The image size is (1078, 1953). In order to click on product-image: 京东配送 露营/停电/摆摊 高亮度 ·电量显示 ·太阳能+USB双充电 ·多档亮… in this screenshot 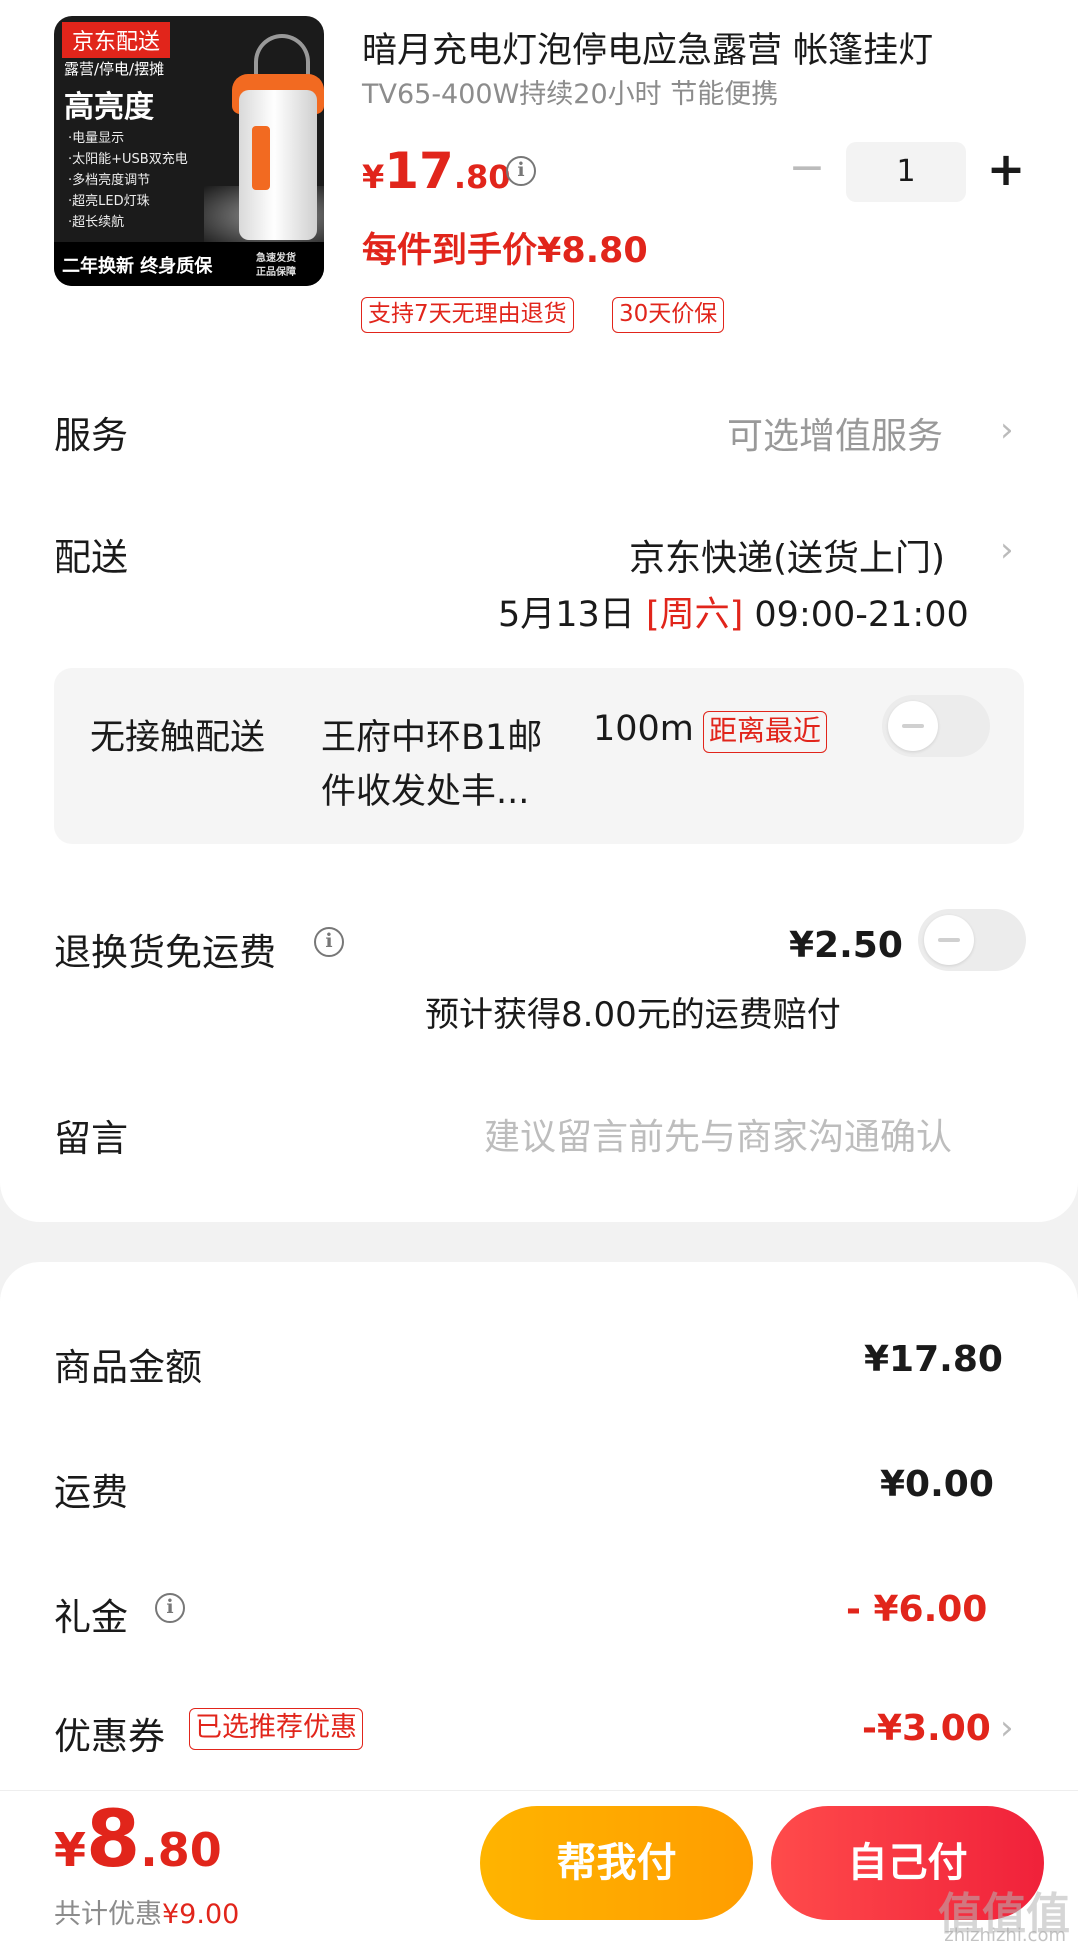, I will do `click(189, 151)`.